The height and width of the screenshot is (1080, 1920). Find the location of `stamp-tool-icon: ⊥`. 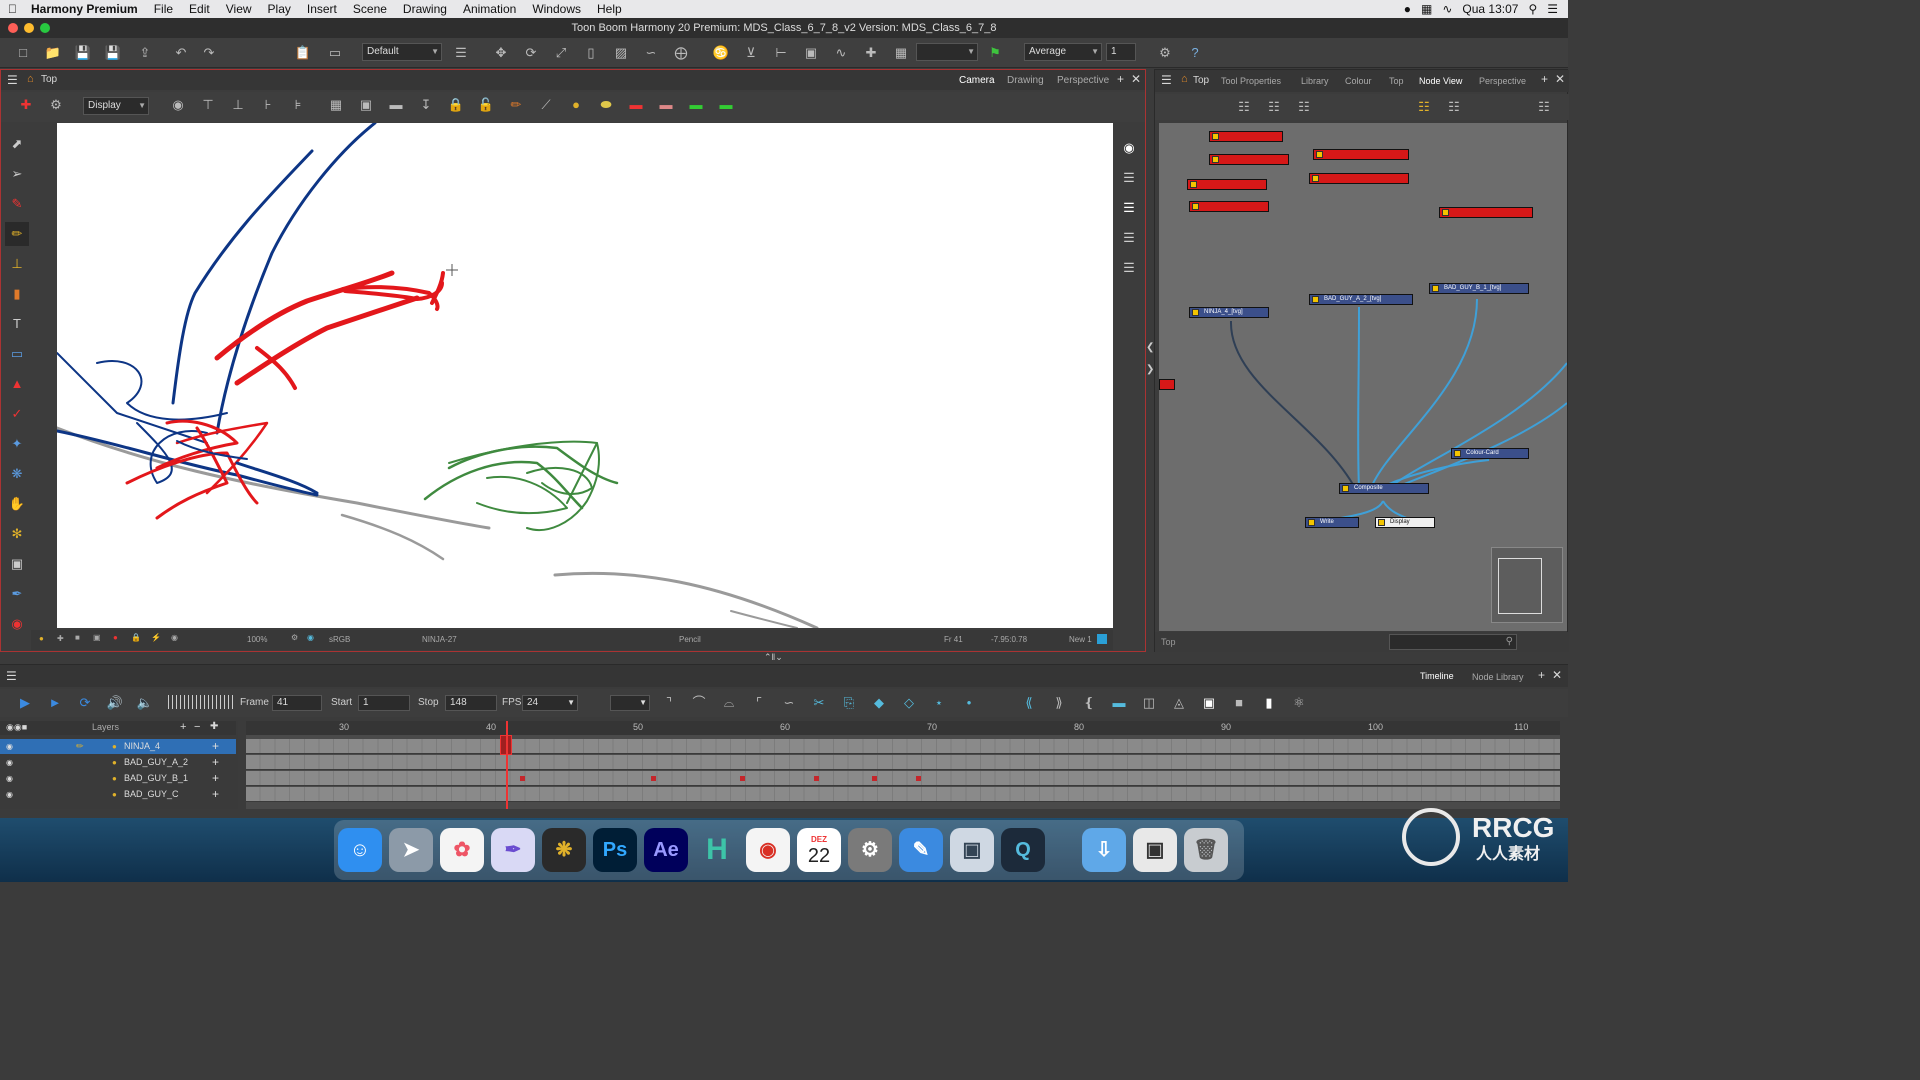

stamp-tool-icon: ⊥ is located at coordinates (17, 264).